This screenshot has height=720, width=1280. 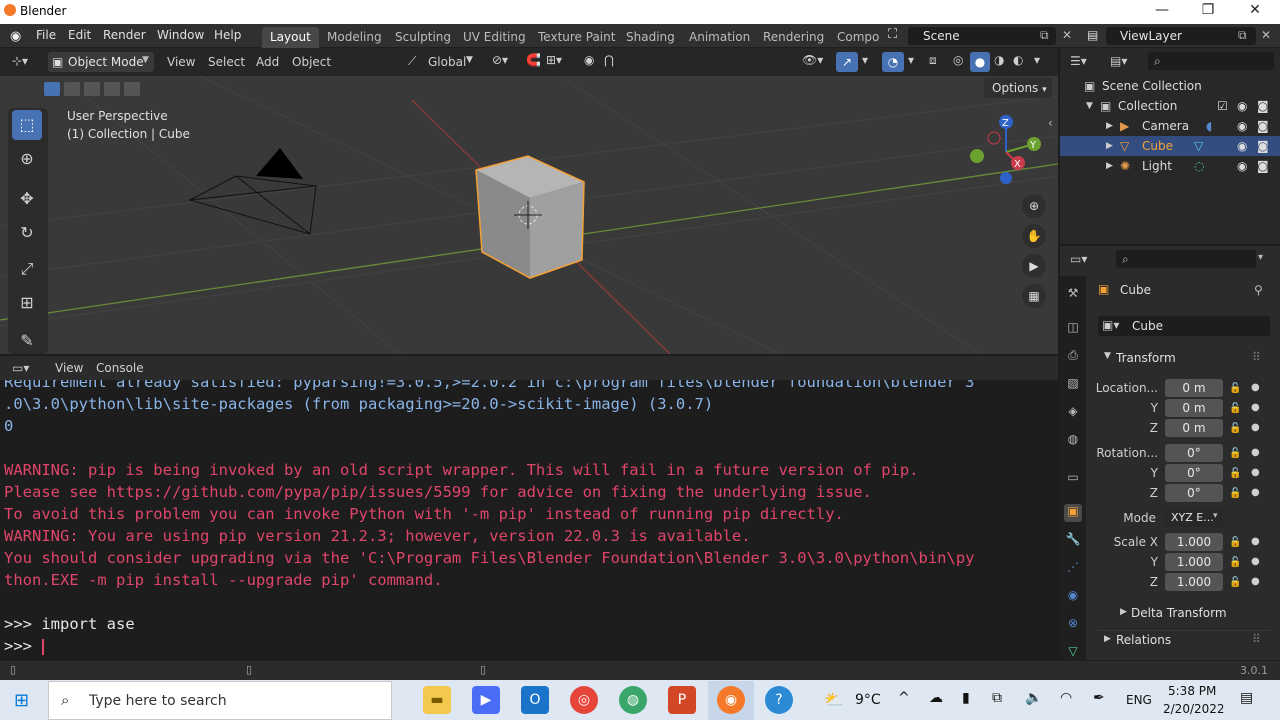 I want to click on select-subtract-icon, so click(x=92, y=89).